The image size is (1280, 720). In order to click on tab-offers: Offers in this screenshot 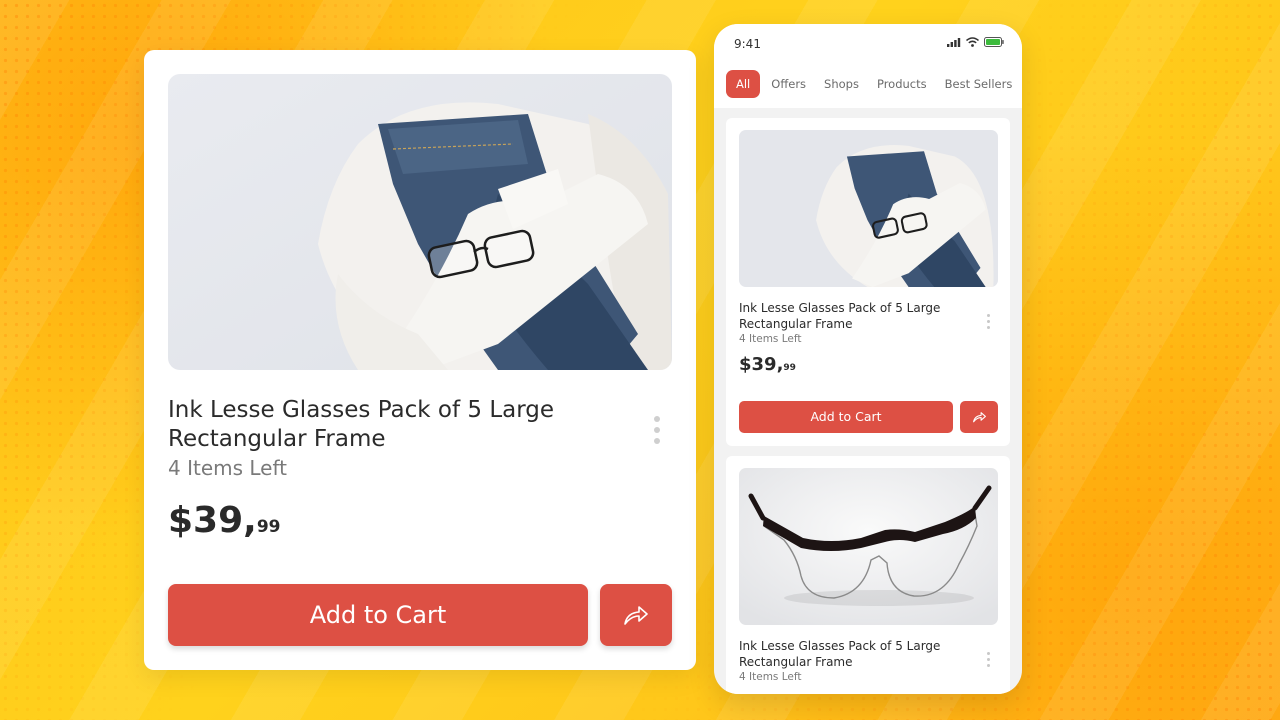, I will do `click(788, 84)`.